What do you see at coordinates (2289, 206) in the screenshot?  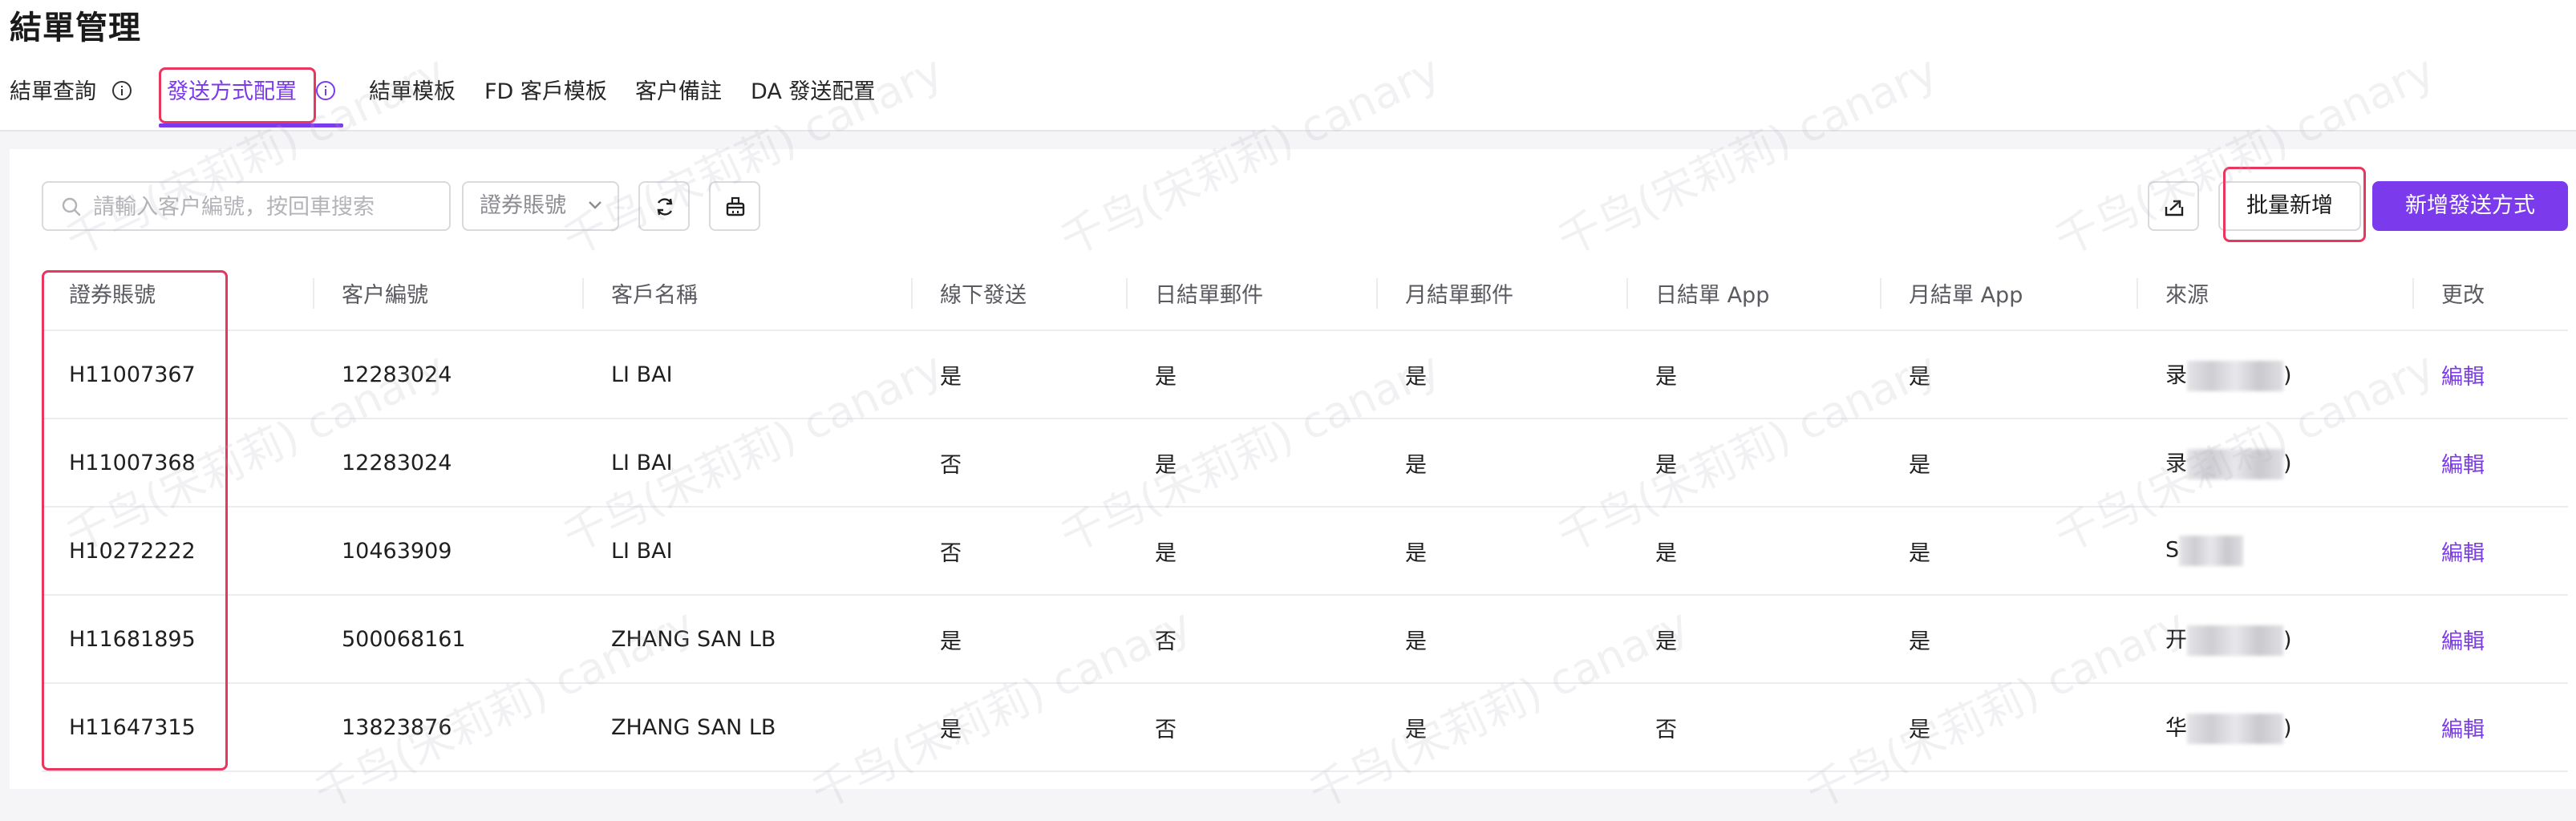 I see `batch-add-button: 批量新增` at bounding box center [2289, 206].